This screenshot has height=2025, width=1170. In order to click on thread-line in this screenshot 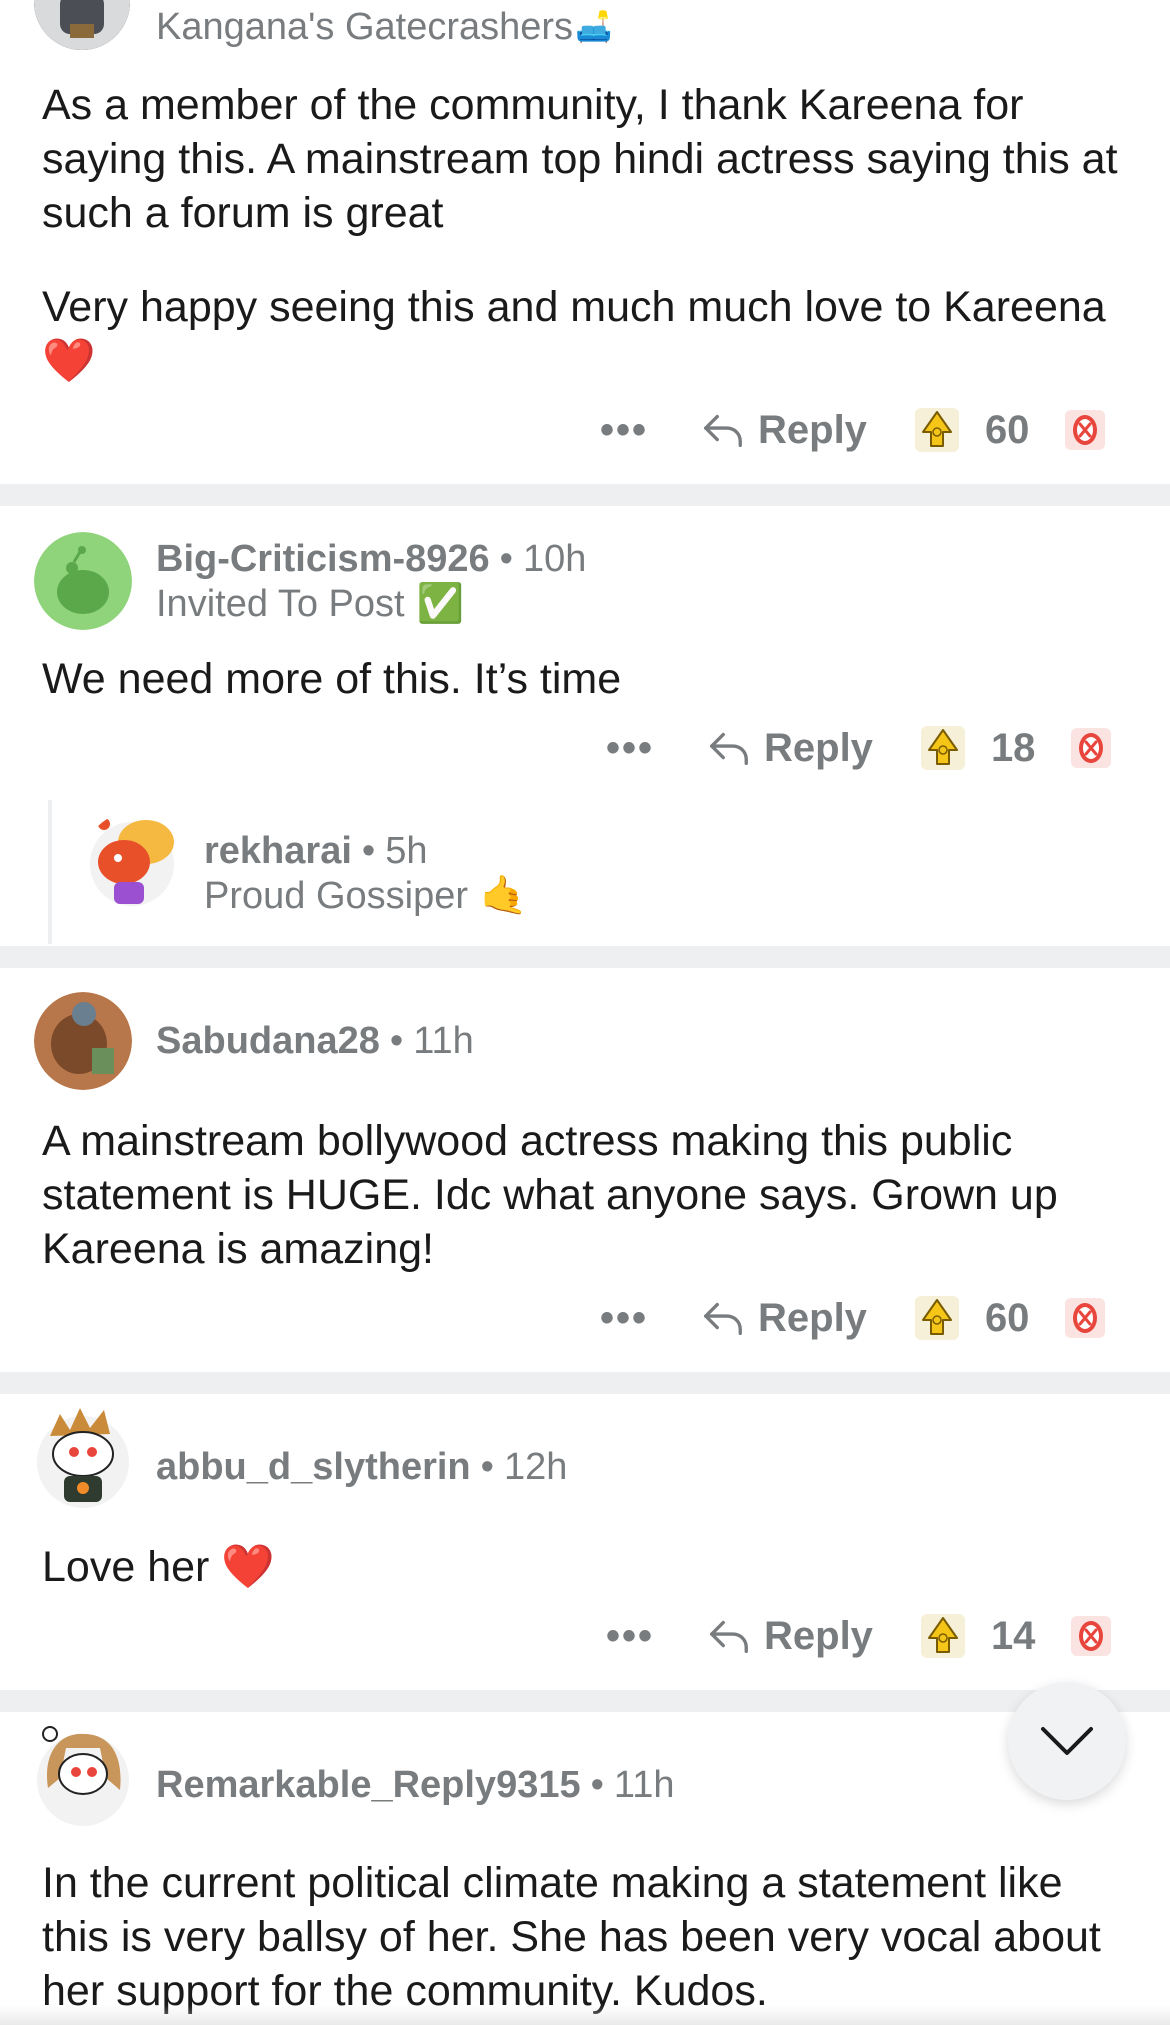, I will do `click(50, 872)`.